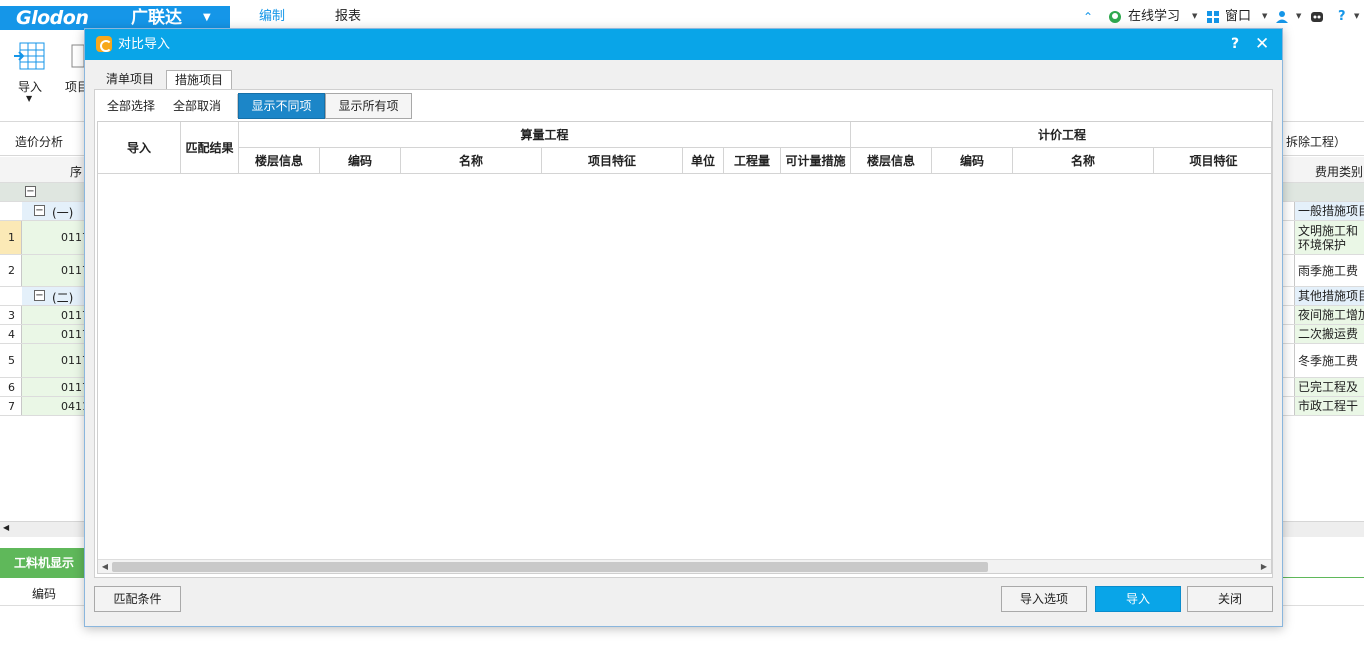 The image size is (1364, 664). Describe the element at coordinates (1329, 270) in the screenshot. I see `fee-cell: 雨季施工费` at that location.